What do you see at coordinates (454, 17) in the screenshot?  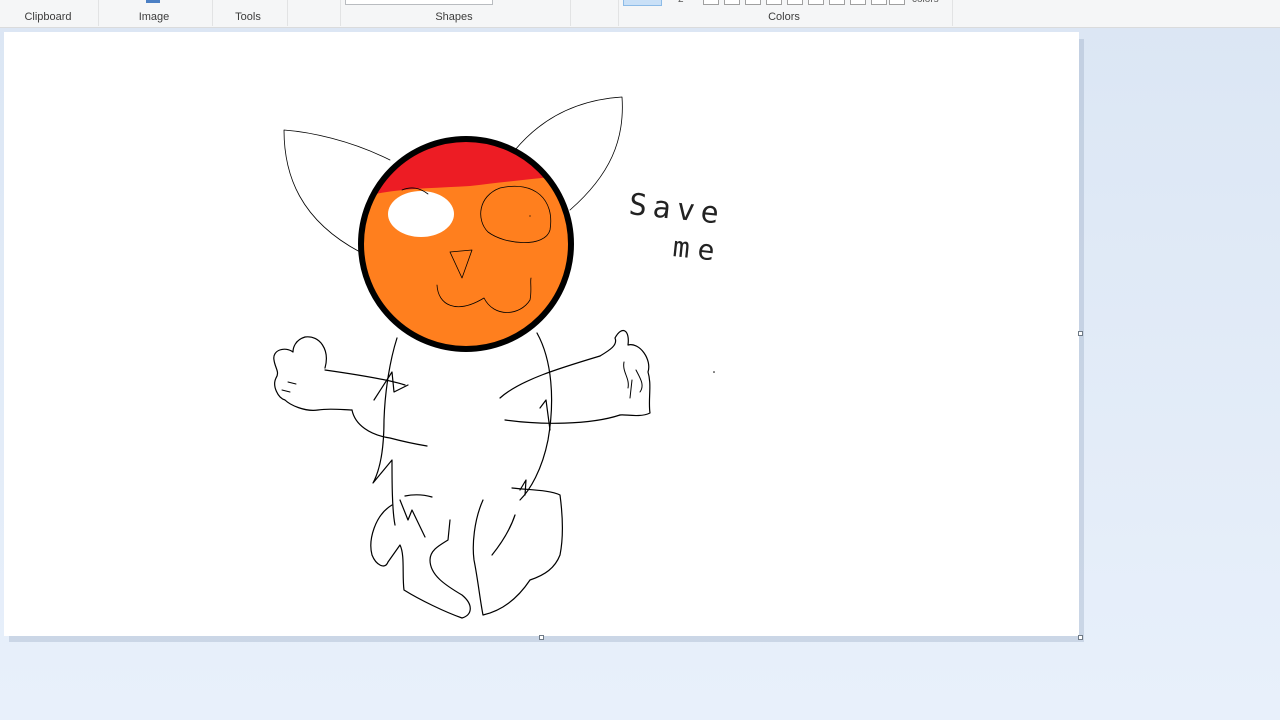 I see `group-label-shapes: Shapes` at bounding box center [454, 17].